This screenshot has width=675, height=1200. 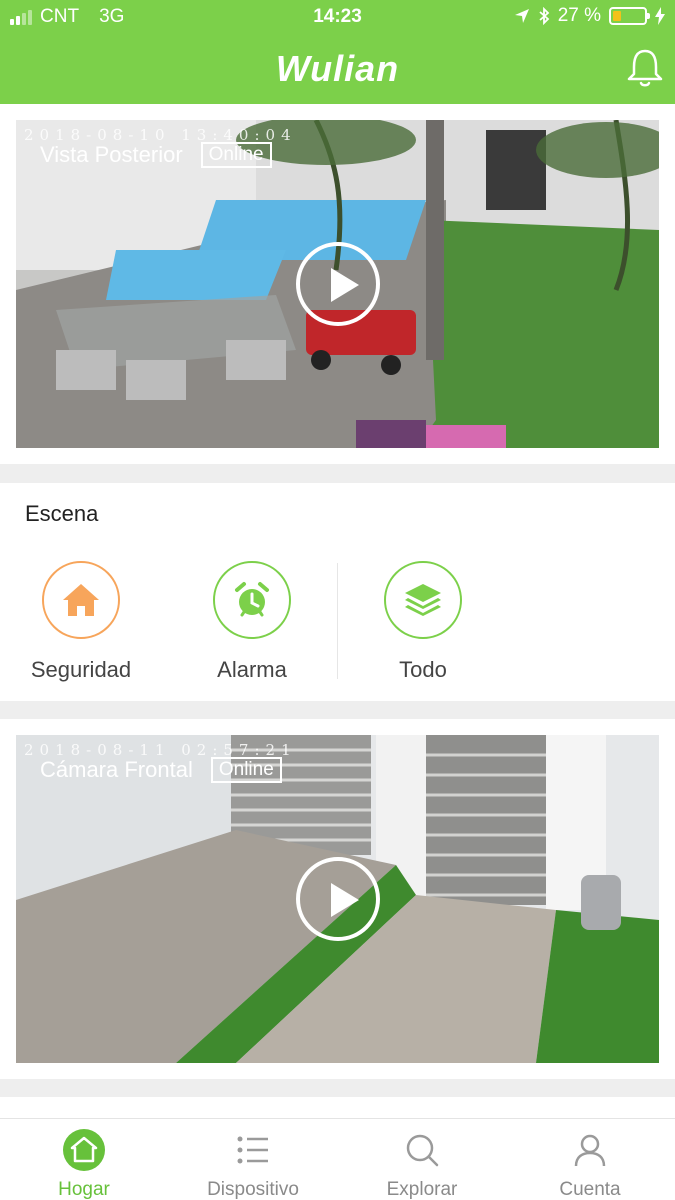 I want to click on alarm-clock-icon, so click(x=252, y=599).